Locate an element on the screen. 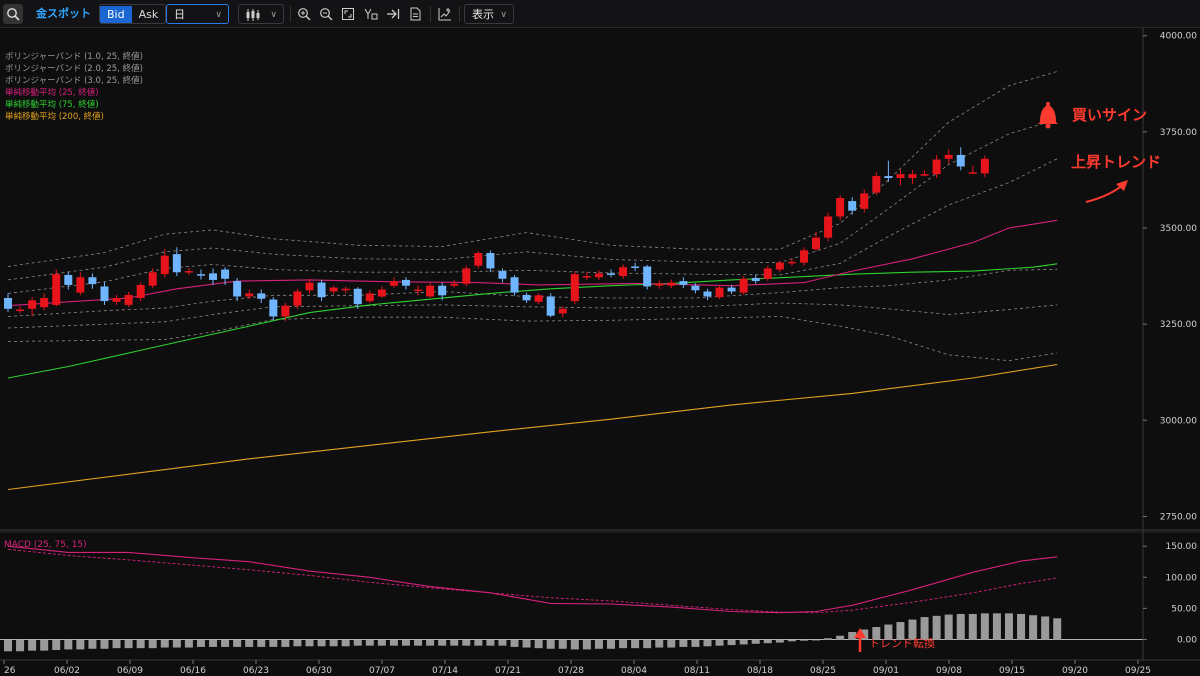  legend-item: 単純移動平均 (25, 終値) is located at coordinates (74, 93).